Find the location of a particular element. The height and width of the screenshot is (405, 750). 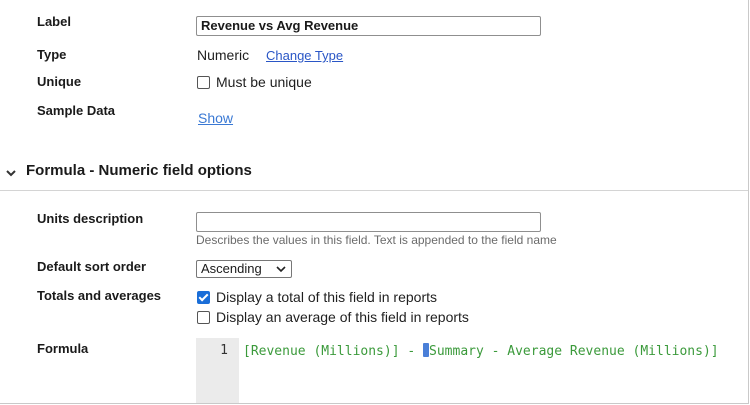

sample-data-field-label: Sample Data is located at coordinates (76, 110).